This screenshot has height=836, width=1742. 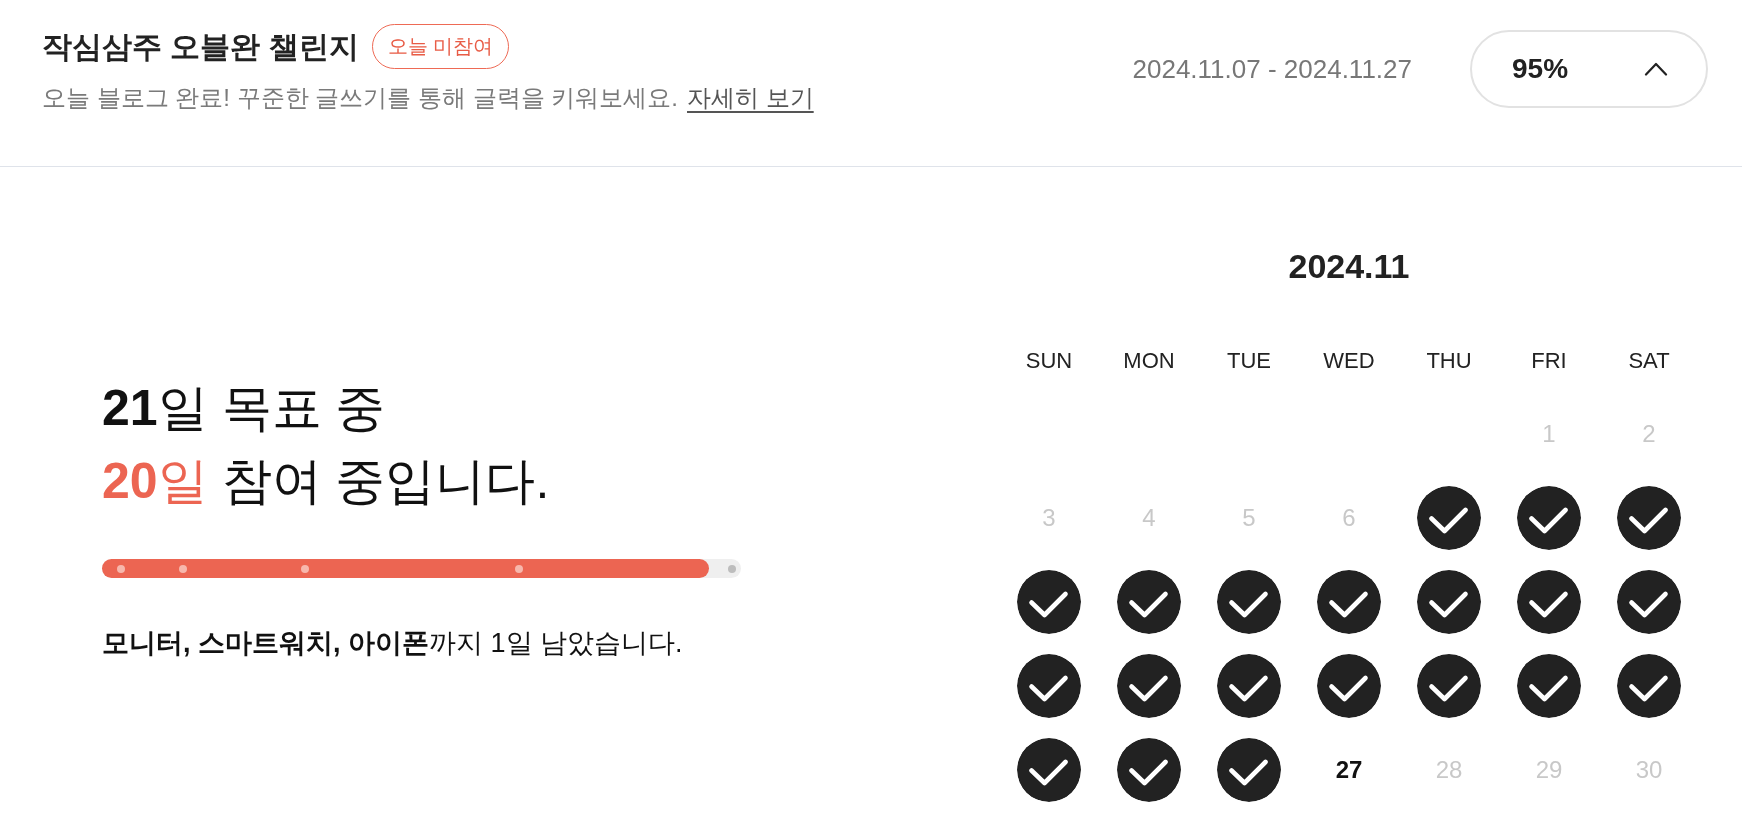 What do you see at coordinates (1272, 69) in the screenshot?
I see `date-range-text: 2024.11.07 - 2024.11.27` at bounding box center [1272, 69].